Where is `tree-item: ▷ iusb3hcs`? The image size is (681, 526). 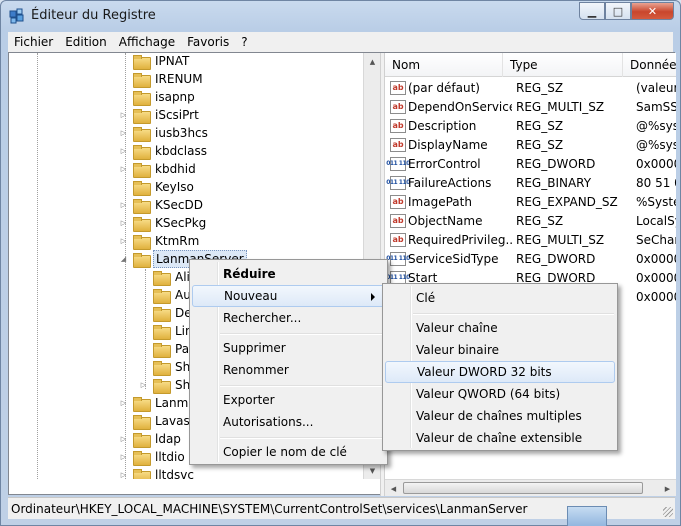
tree-item: ▷ iusb3hcs is located at coordinates (164, 133).